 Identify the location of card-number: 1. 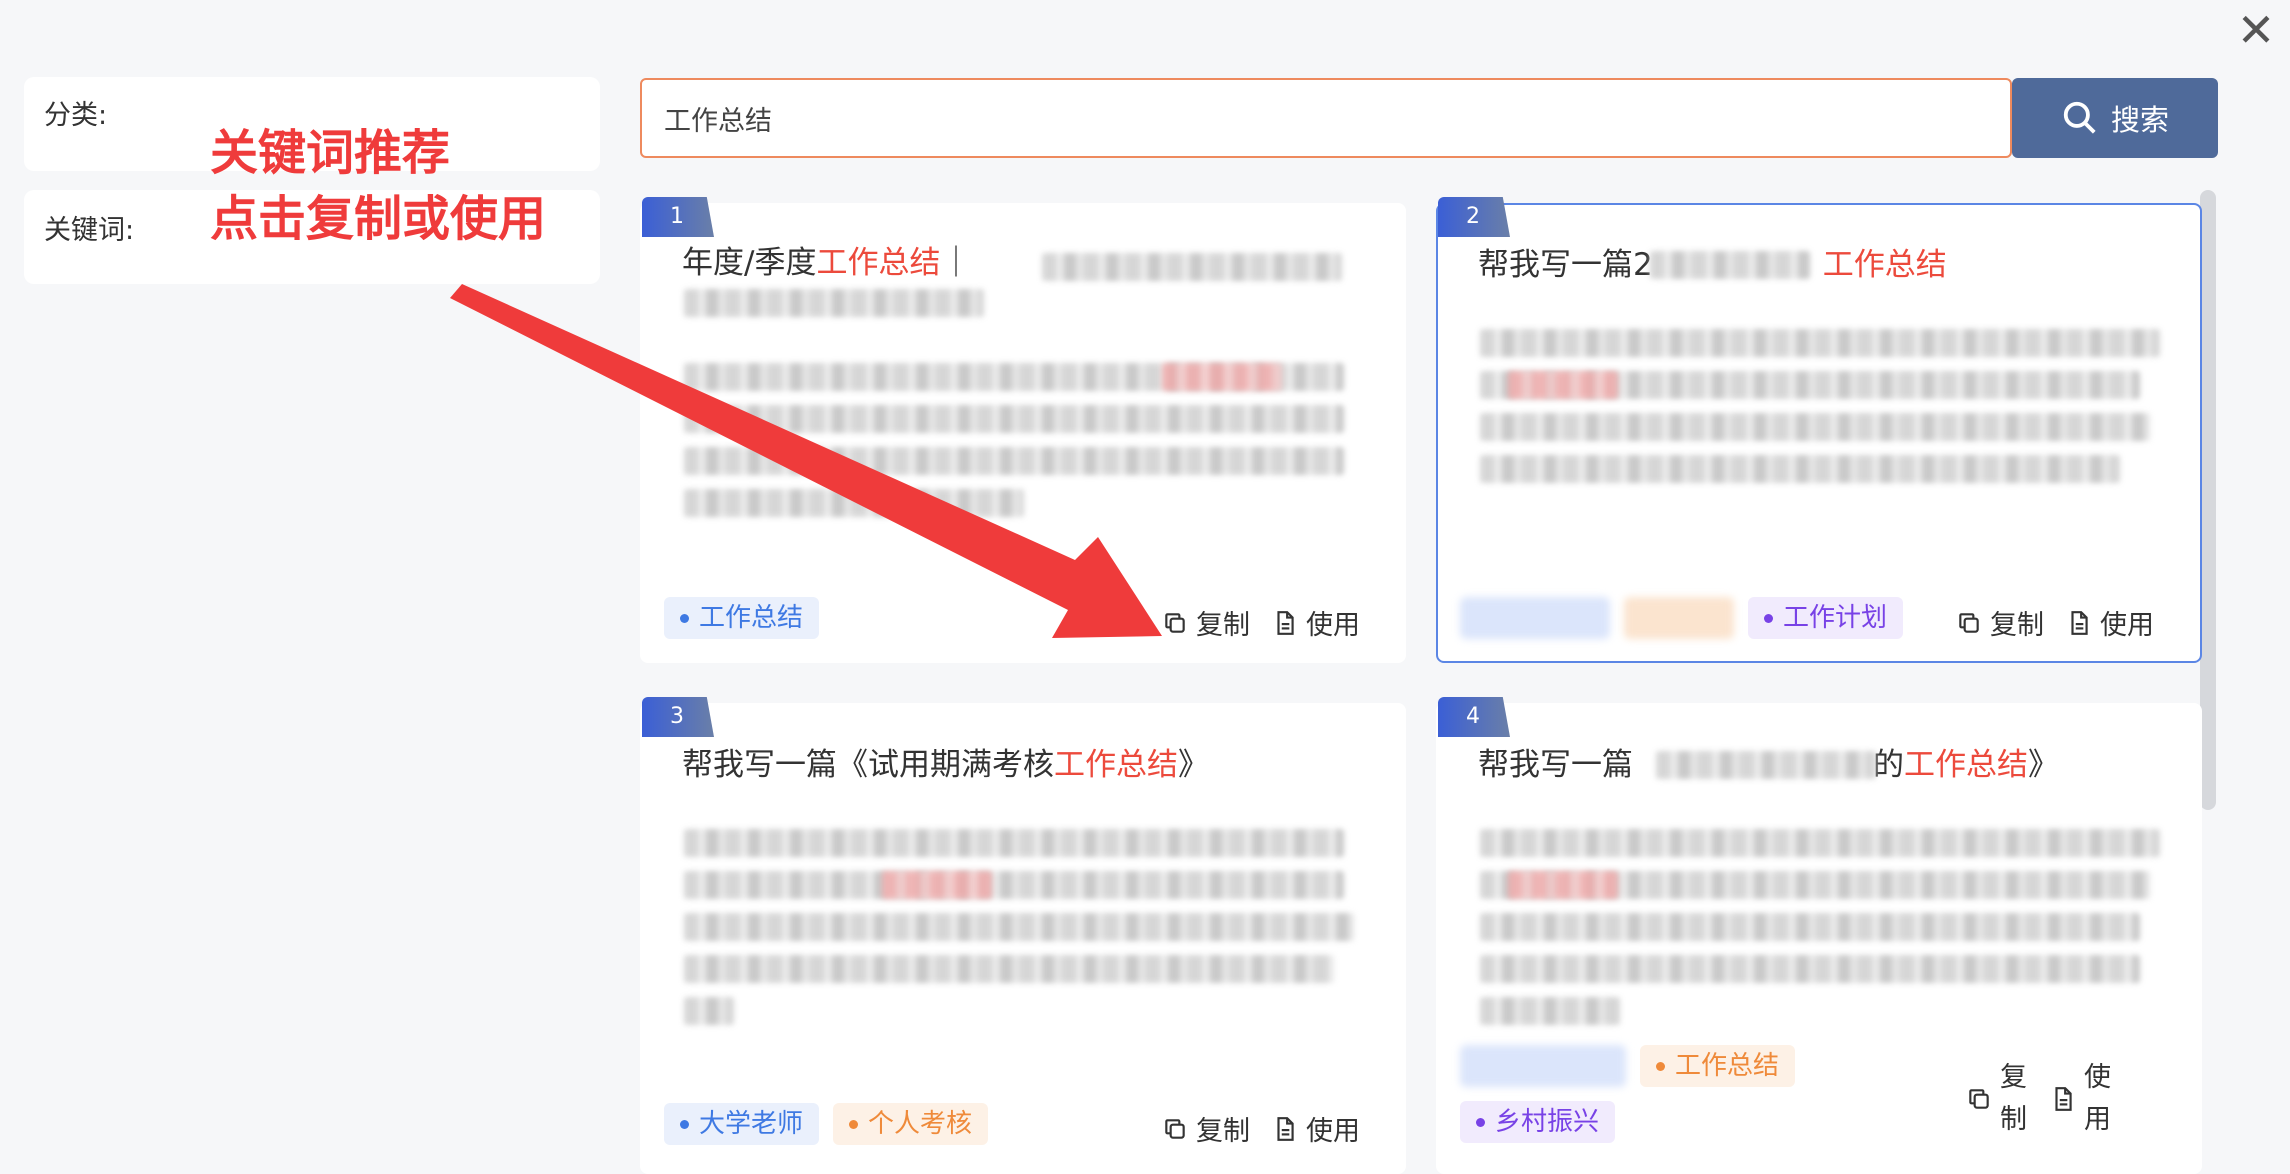
(678, 217).